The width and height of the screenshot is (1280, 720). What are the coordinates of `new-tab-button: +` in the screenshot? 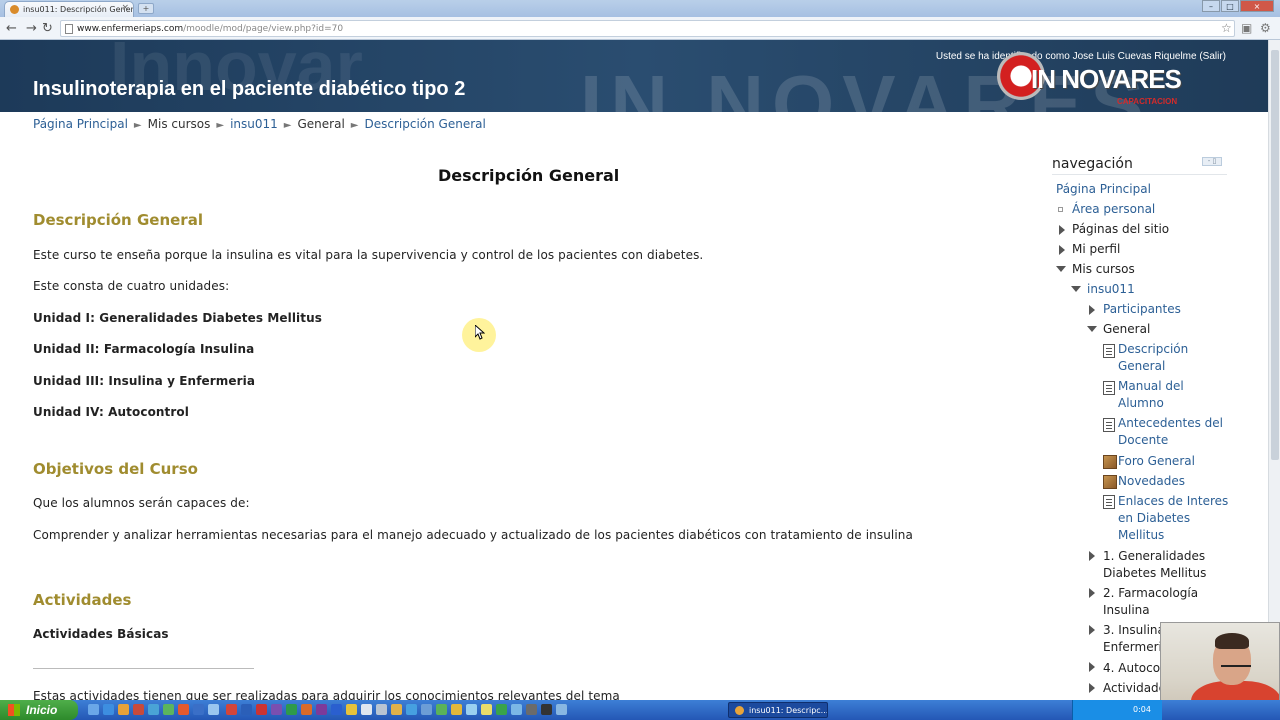 It's located at (146, 8).